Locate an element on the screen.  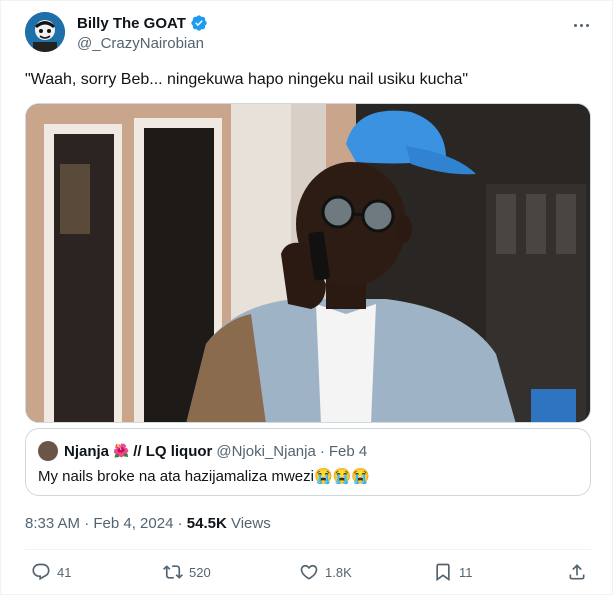
share-icon is located at coordinates (577, 572).